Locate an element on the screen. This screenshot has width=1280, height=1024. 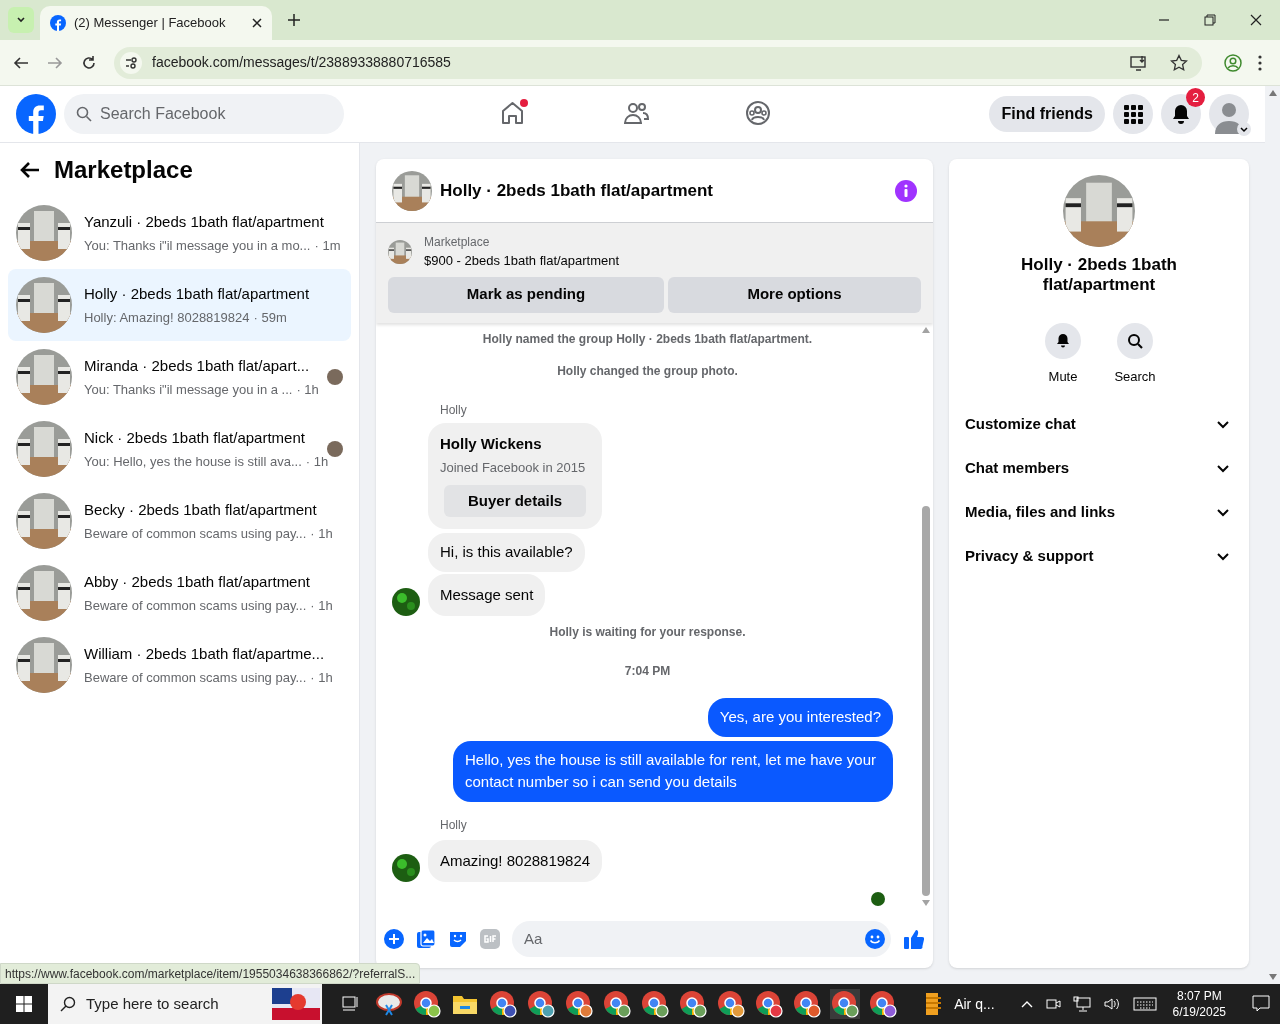
clock: 8:07 PM 6/19/2025 is located at coordinates (1199, 1004).